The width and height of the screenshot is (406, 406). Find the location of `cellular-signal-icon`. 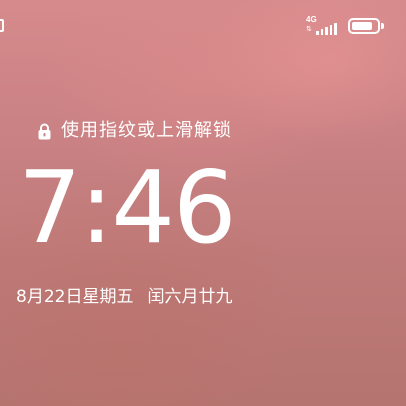

cellular-signal-icon is located at coordinates (326, 29).